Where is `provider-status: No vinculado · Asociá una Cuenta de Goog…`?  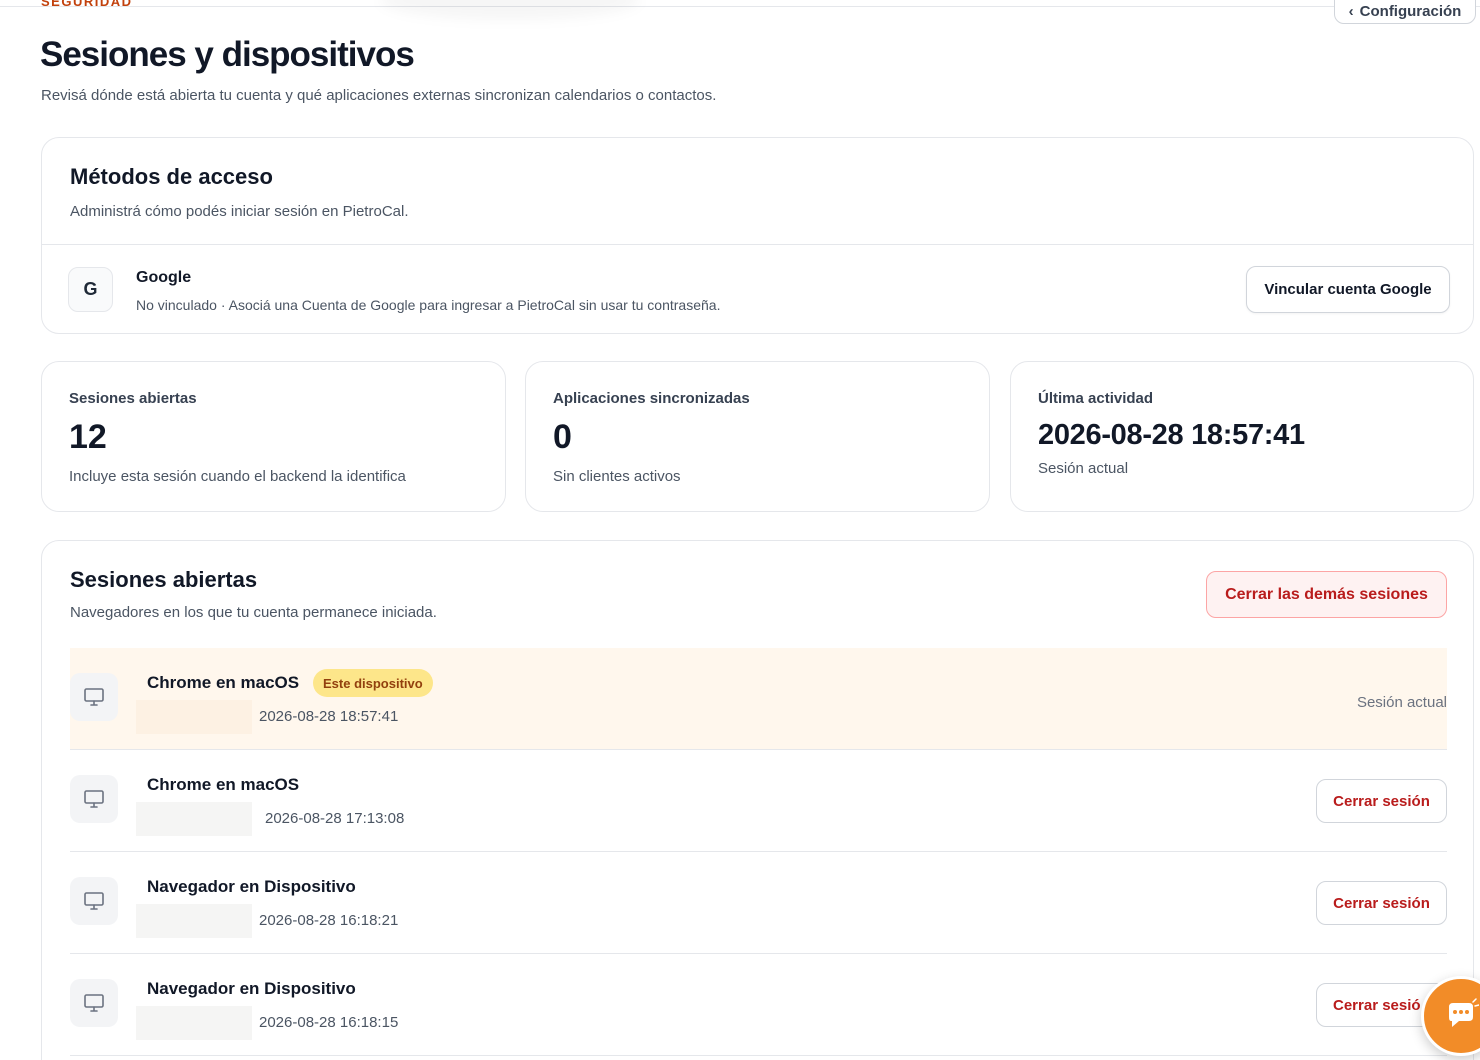 provider-status: No vinculado · Asociá una Cuenta de Goog… is located at coordinates (428, 305).